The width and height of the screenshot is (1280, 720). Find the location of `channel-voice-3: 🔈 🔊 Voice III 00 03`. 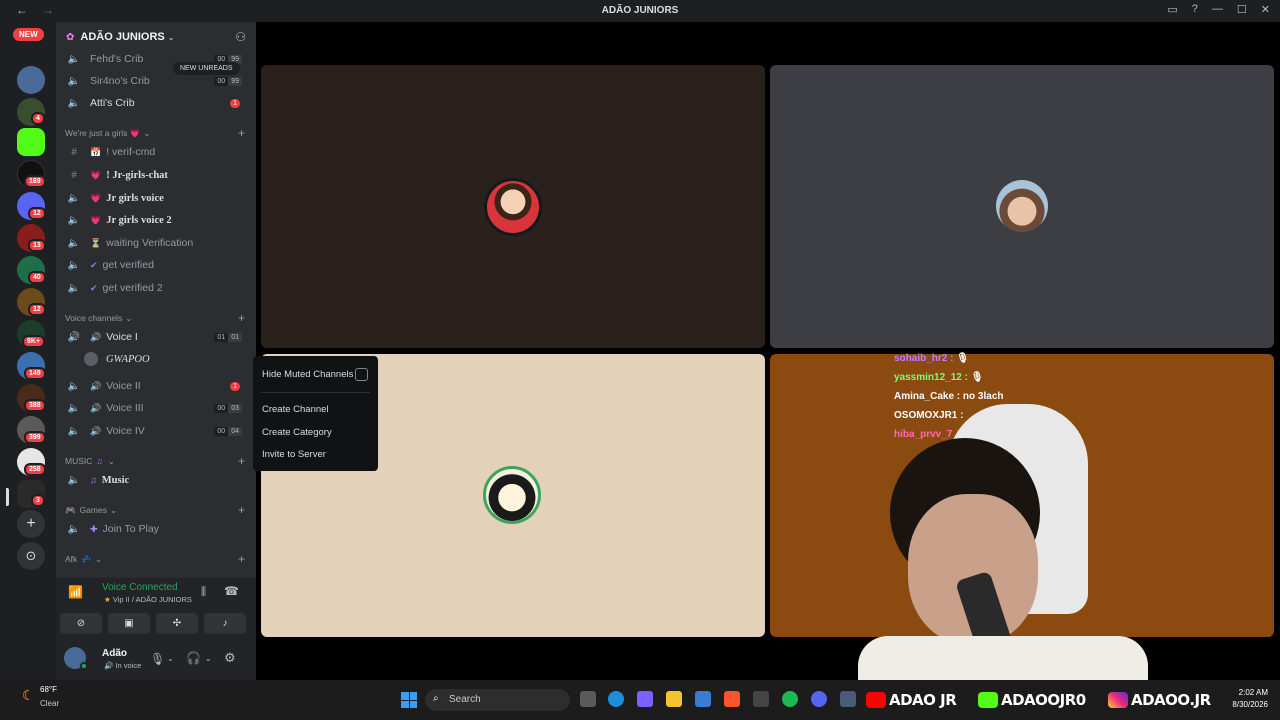

channel-voice-3: 🔈 🔊 Voice III 00 03 is located at coordinates (157, 408).